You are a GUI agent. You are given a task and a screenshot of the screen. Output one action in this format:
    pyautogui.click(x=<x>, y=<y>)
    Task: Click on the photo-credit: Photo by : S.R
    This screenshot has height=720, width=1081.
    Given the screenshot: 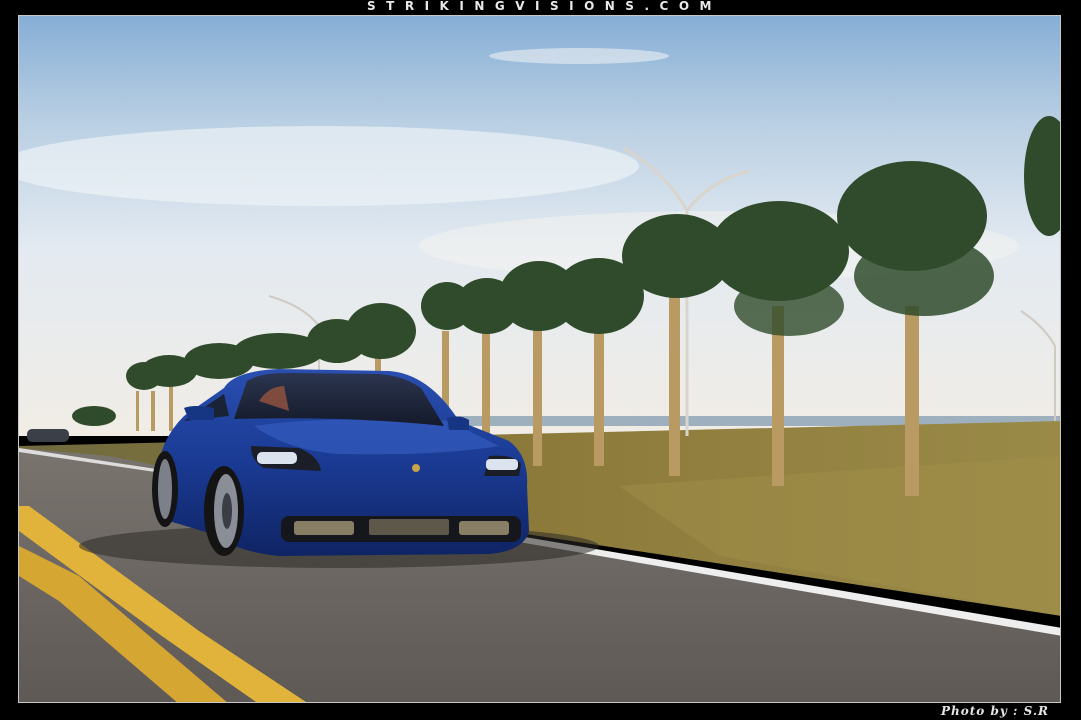 What is the action you would take?
    pyautogui.click(x=994, y=711)
    